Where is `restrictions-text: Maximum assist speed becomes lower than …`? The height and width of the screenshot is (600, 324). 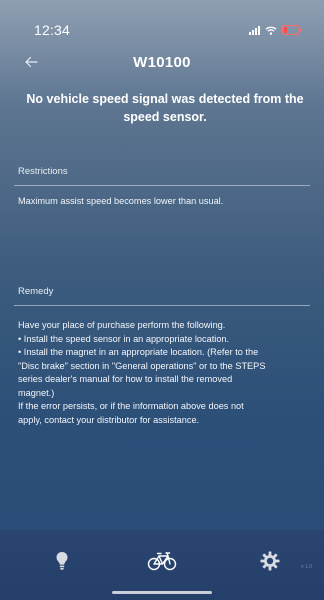 restrictions-text: Maximum assist speed becomes lower than … is located at coordinates (121, 201).